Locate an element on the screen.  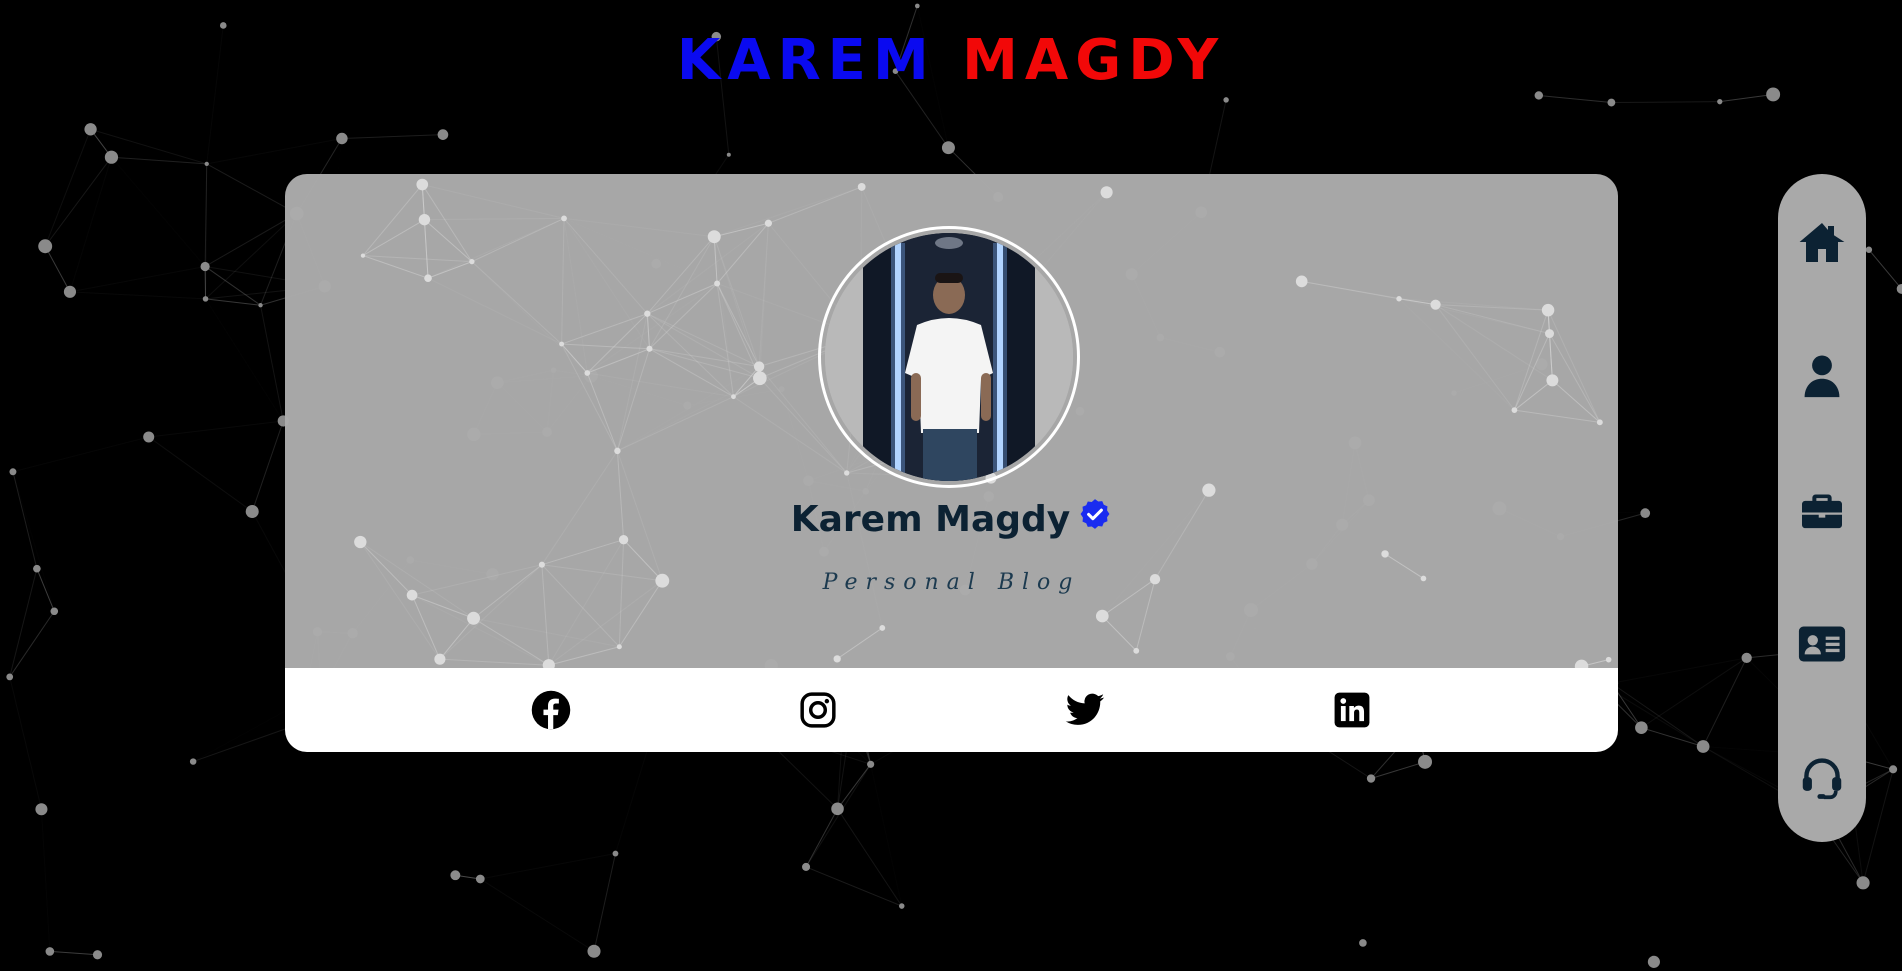
home-icon is located at coordinates (1822, 242).